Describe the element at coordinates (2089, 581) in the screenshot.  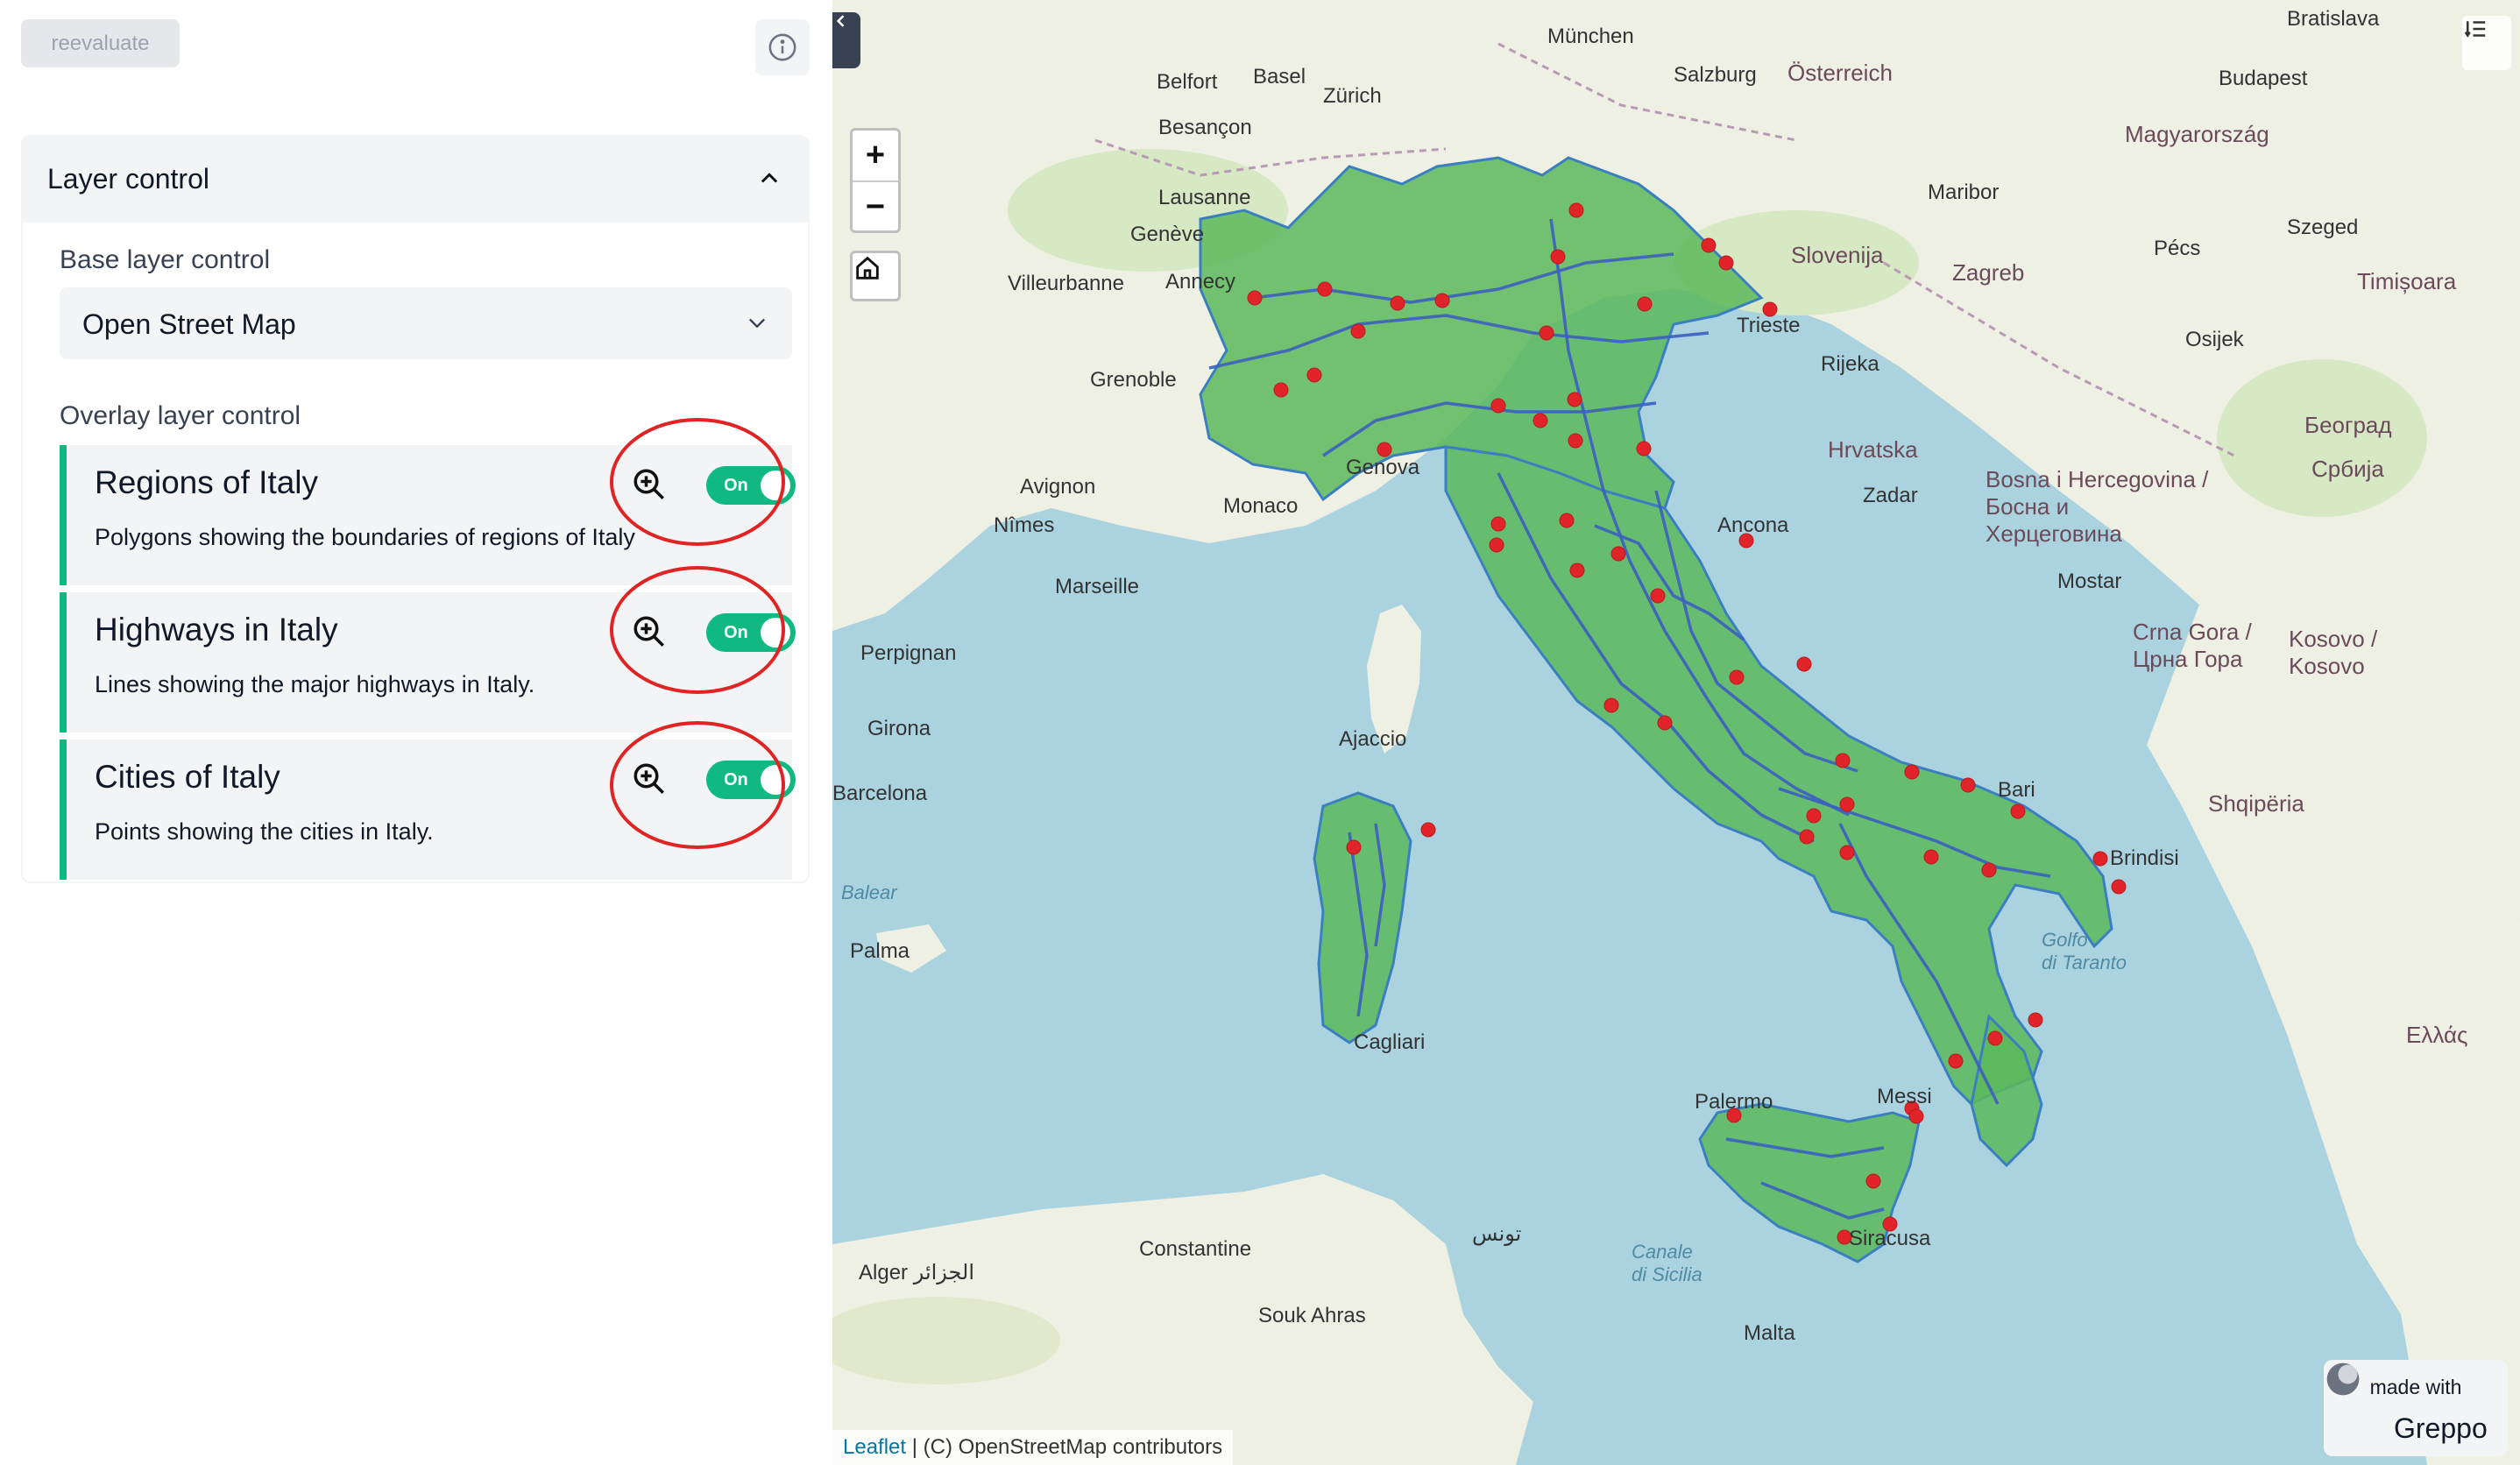
I see `map-label: Mostar` at that location.